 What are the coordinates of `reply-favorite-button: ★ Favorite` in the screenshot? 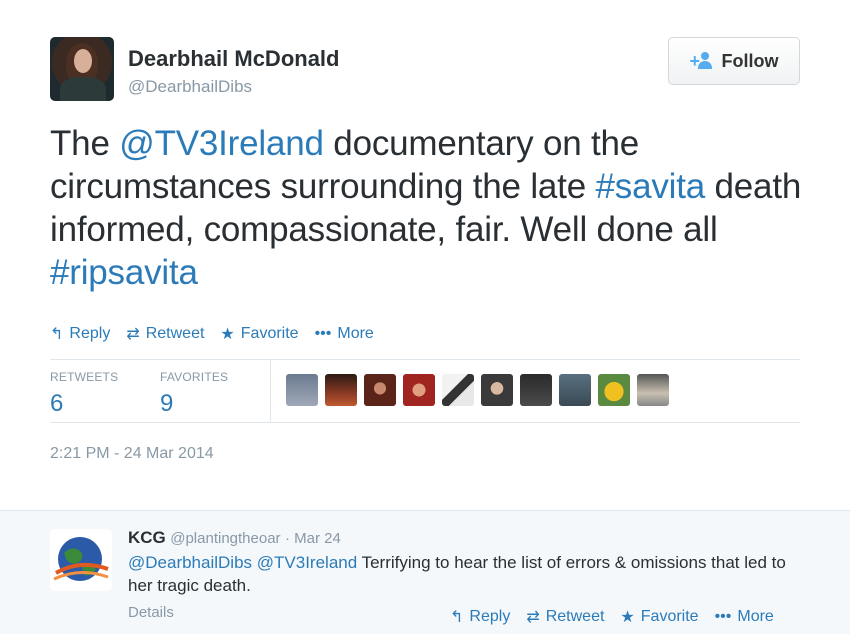 It's located at (659, 617).